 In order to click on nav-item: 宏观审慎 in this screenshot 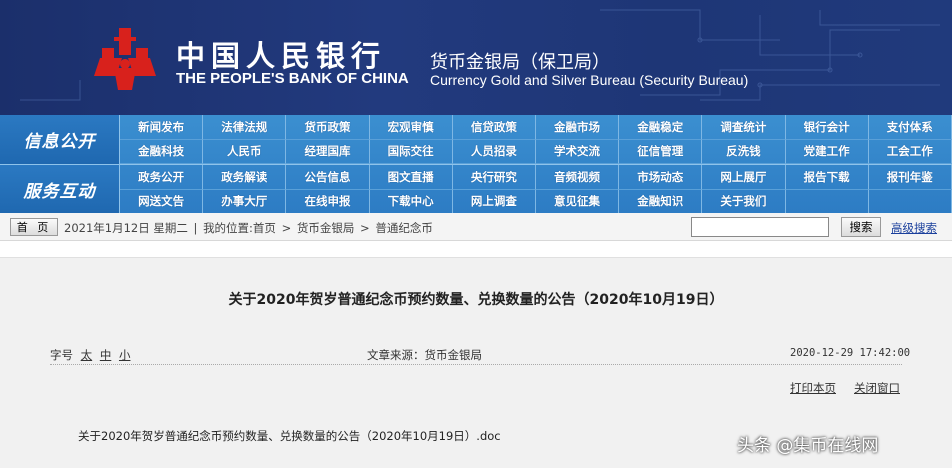, I will do `click(411, 127)`.